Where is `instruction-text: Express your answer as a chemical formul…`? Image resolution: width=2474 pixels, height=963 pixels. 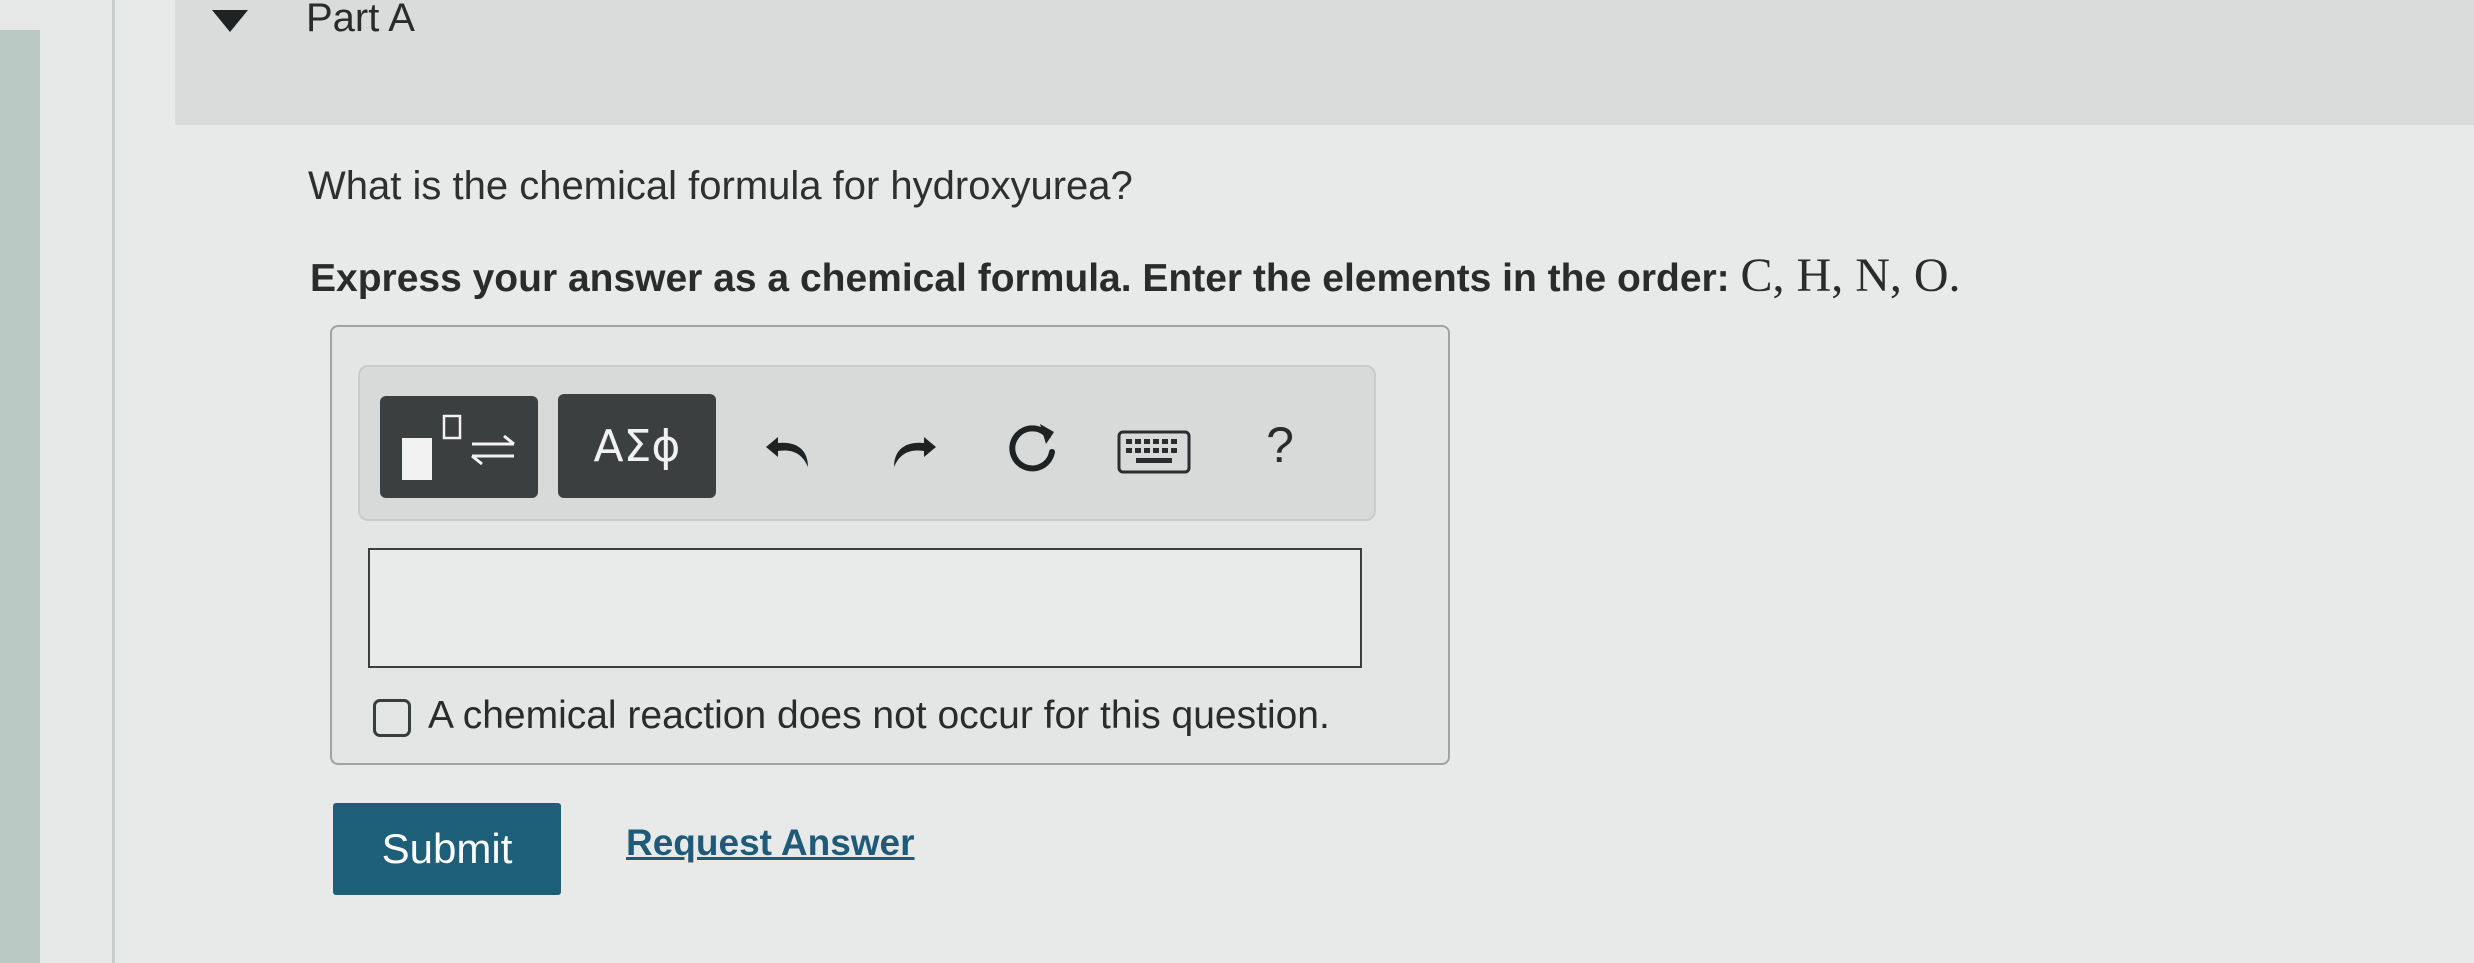
instruction-text: Express your answer as a chemical formul… is located at coordinates (1025, 278).